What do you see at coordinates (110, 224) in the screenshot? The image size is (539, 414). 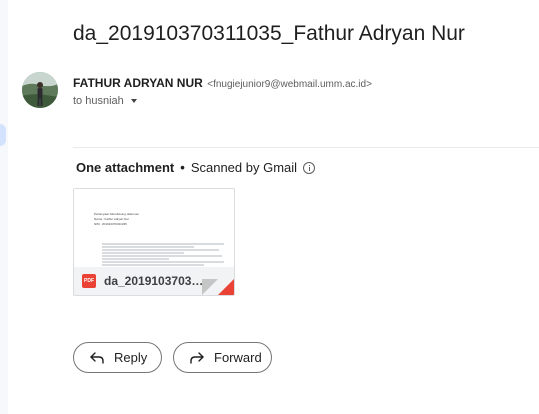 I see `preview-line-3: NIM : 201910370311035` at bounding box center [110, 224].